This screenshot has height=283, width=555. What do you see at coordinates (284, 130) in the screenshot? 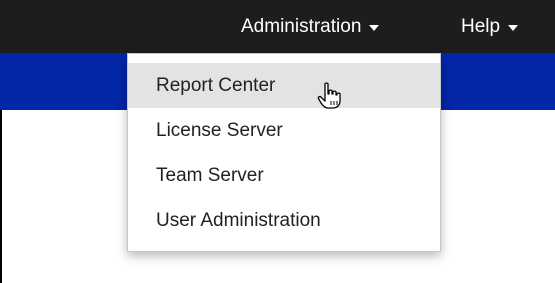
I see `menu-item-license-server: License Server` at bounding box center [284, 130].